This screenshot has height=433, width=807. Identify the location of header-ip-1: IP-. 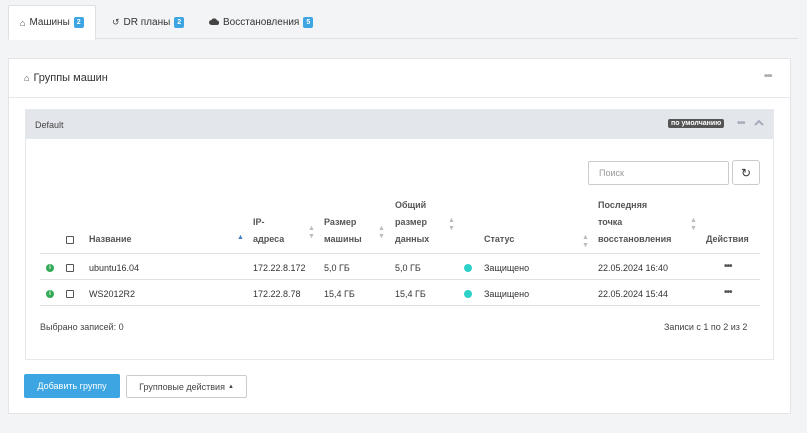
(259, 222).